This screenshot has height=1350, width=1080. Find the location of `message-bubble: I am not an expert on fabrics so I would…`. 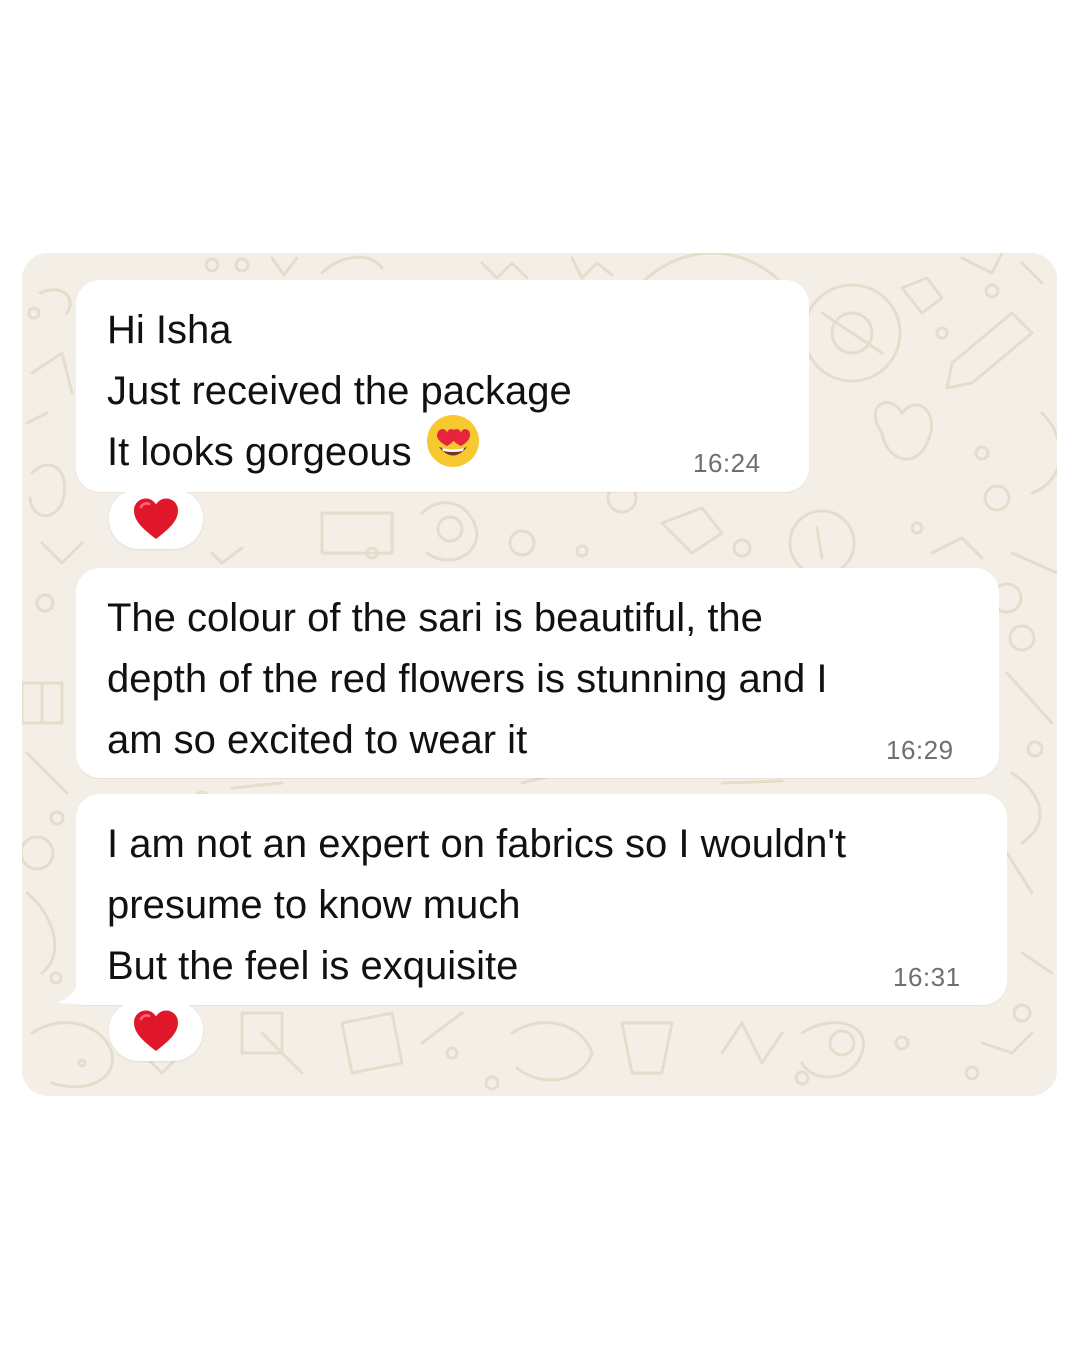

message-bubble: I am not an expert on fabrics so I would… is located at coordinates (541, 899).